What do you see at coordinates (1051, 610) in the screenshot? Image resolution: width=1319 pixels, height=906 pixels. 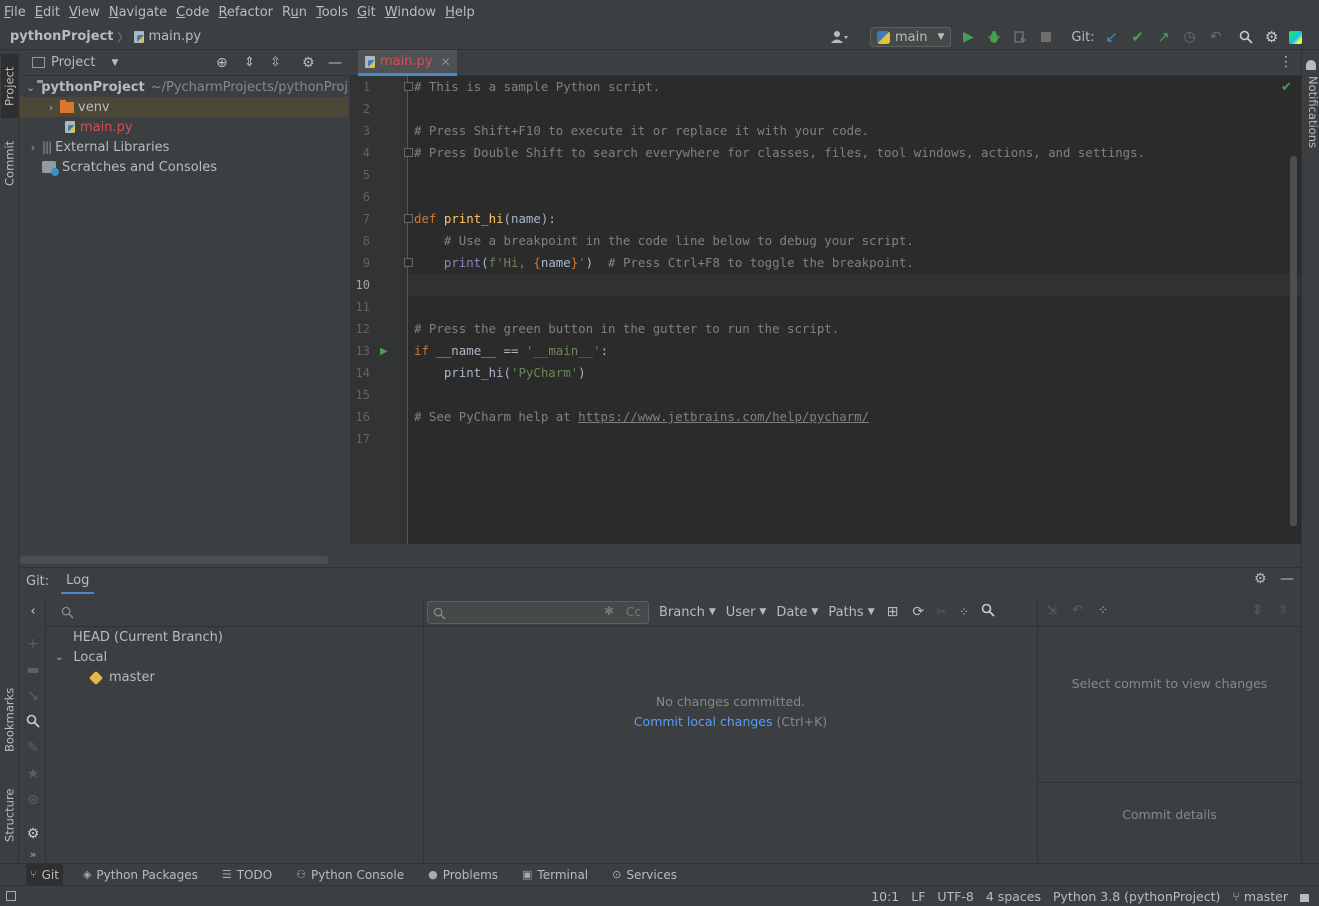 I see `diff-arrows-icon: ⇲` at bounding box center [1051, 610].